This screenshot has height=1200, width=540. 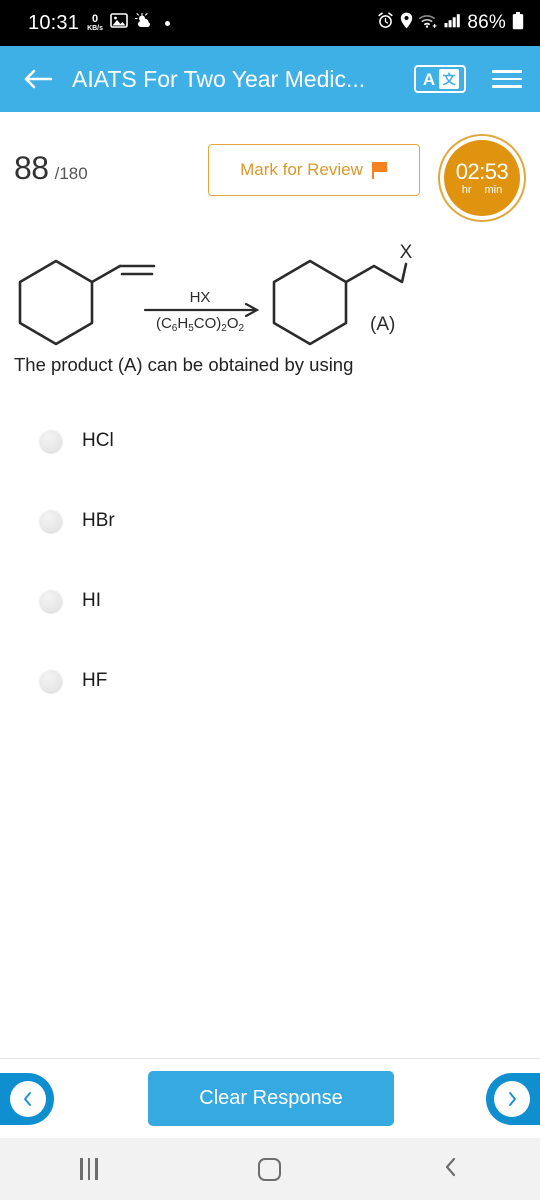 What do you see at coordinates (98, 520) in the screenshot?
I see `option-label: HBr` at bounding box center [98, 520].